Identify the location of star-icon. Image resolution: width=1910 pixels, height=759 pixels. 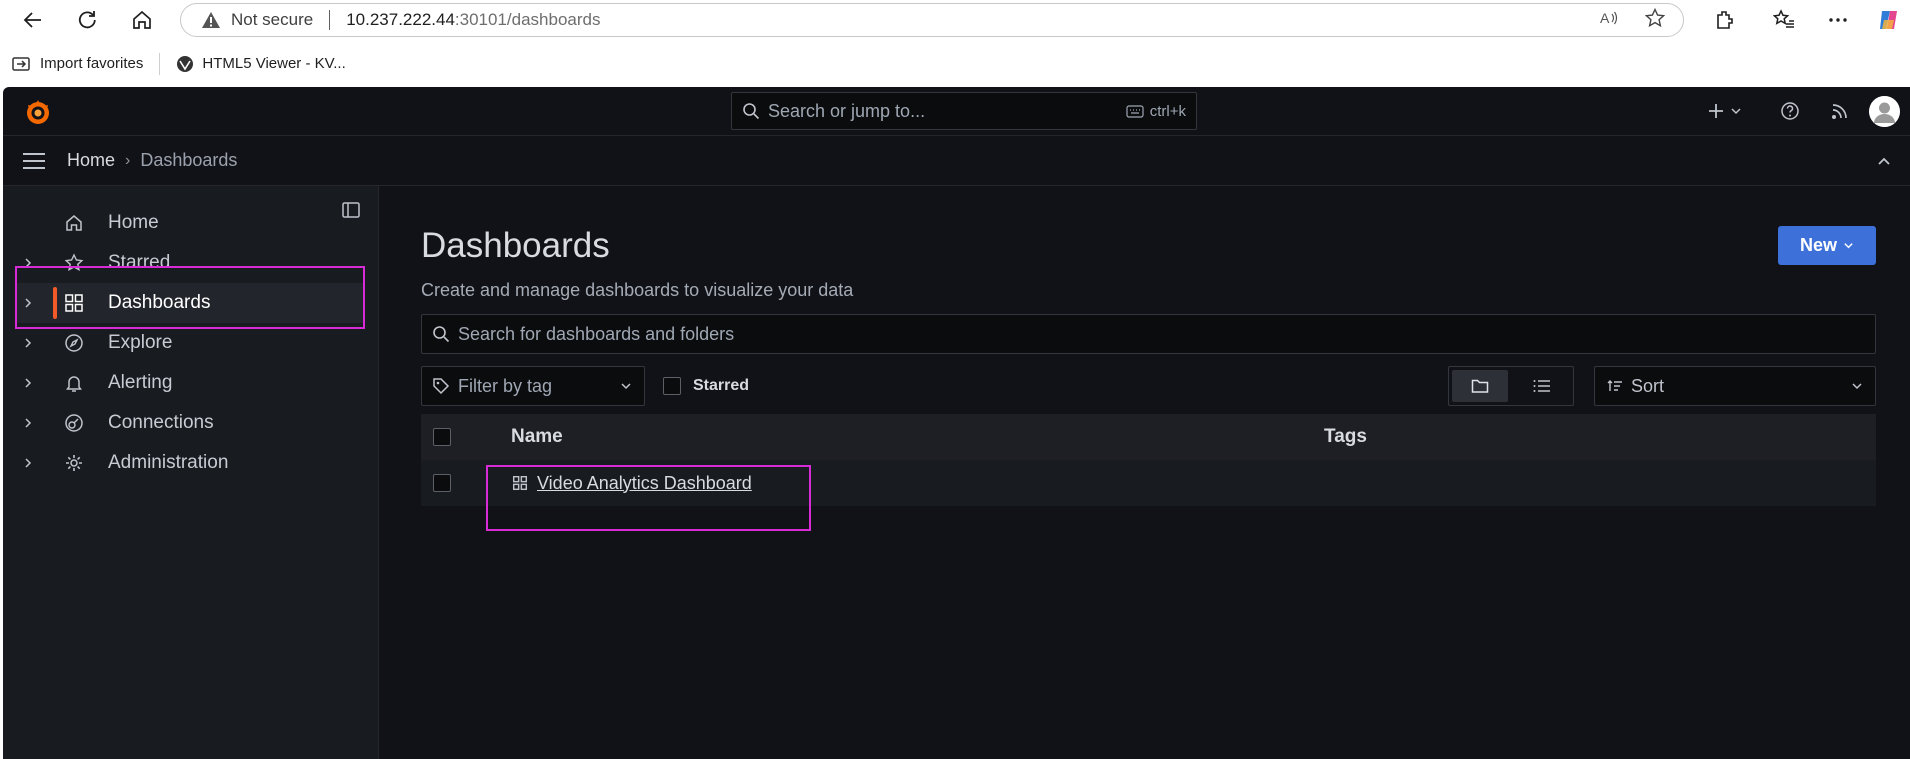
(74, 263).